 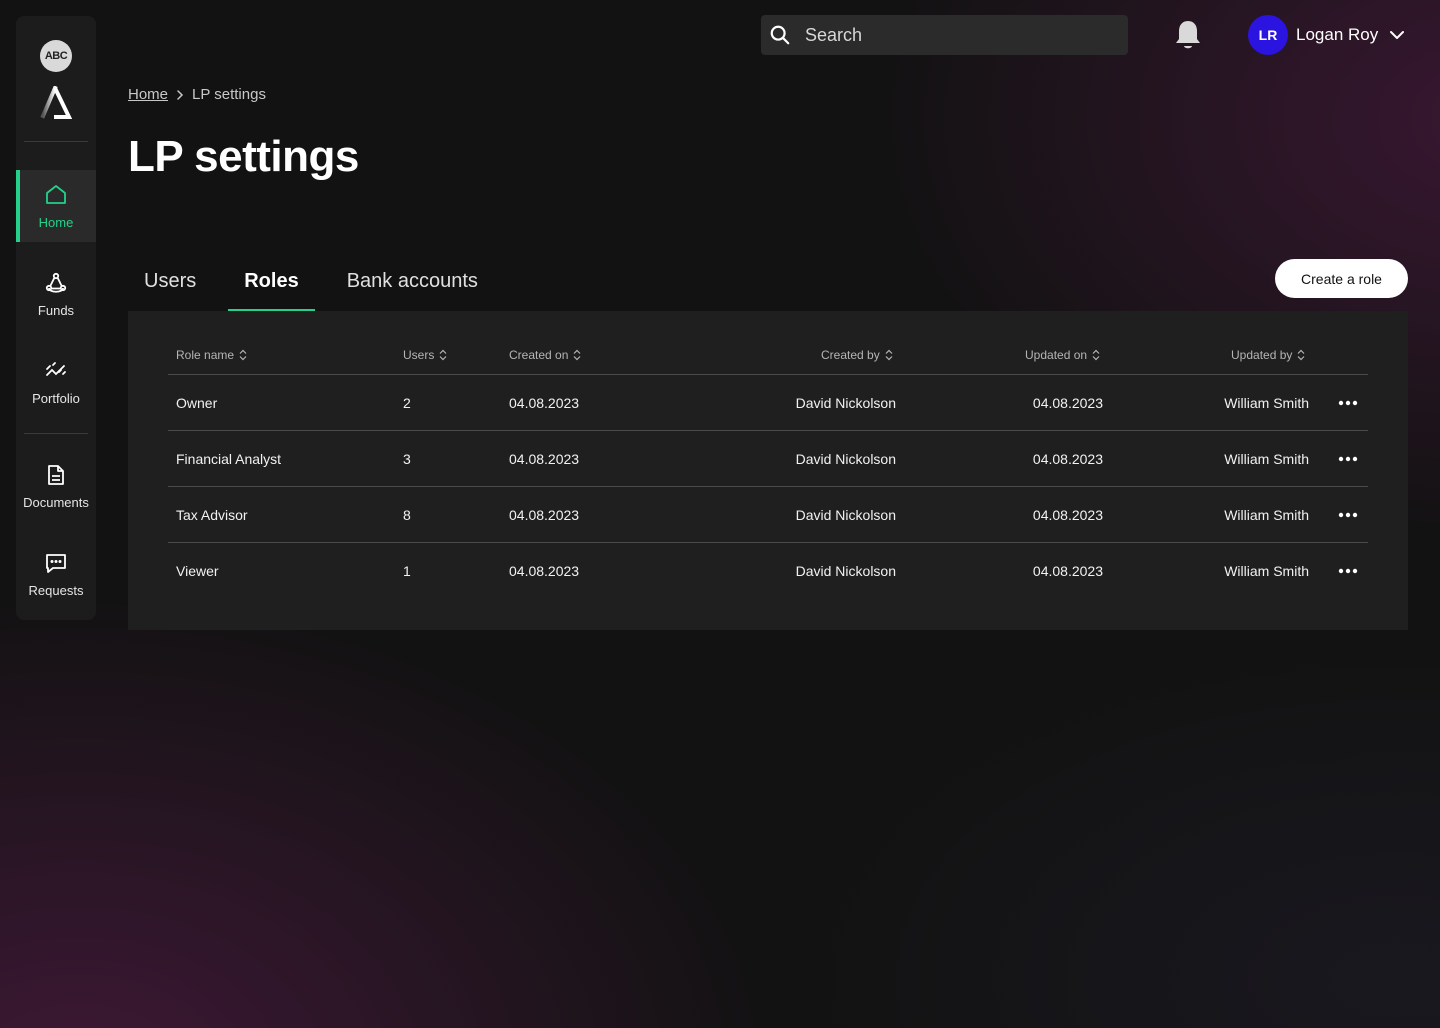 What do you see at coordinates (56, 474) in the screenshot?
I see `document-icon` at bounding box center [56, 474].